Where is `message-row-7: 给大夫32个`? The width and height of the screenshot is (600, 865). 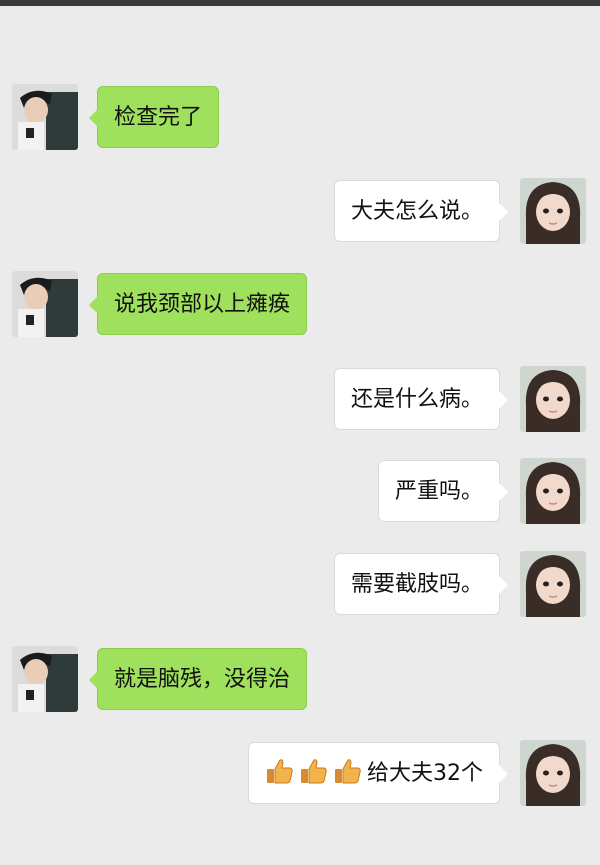
message-row-7: 给大夫32个 is located at coordinates (300, 773).